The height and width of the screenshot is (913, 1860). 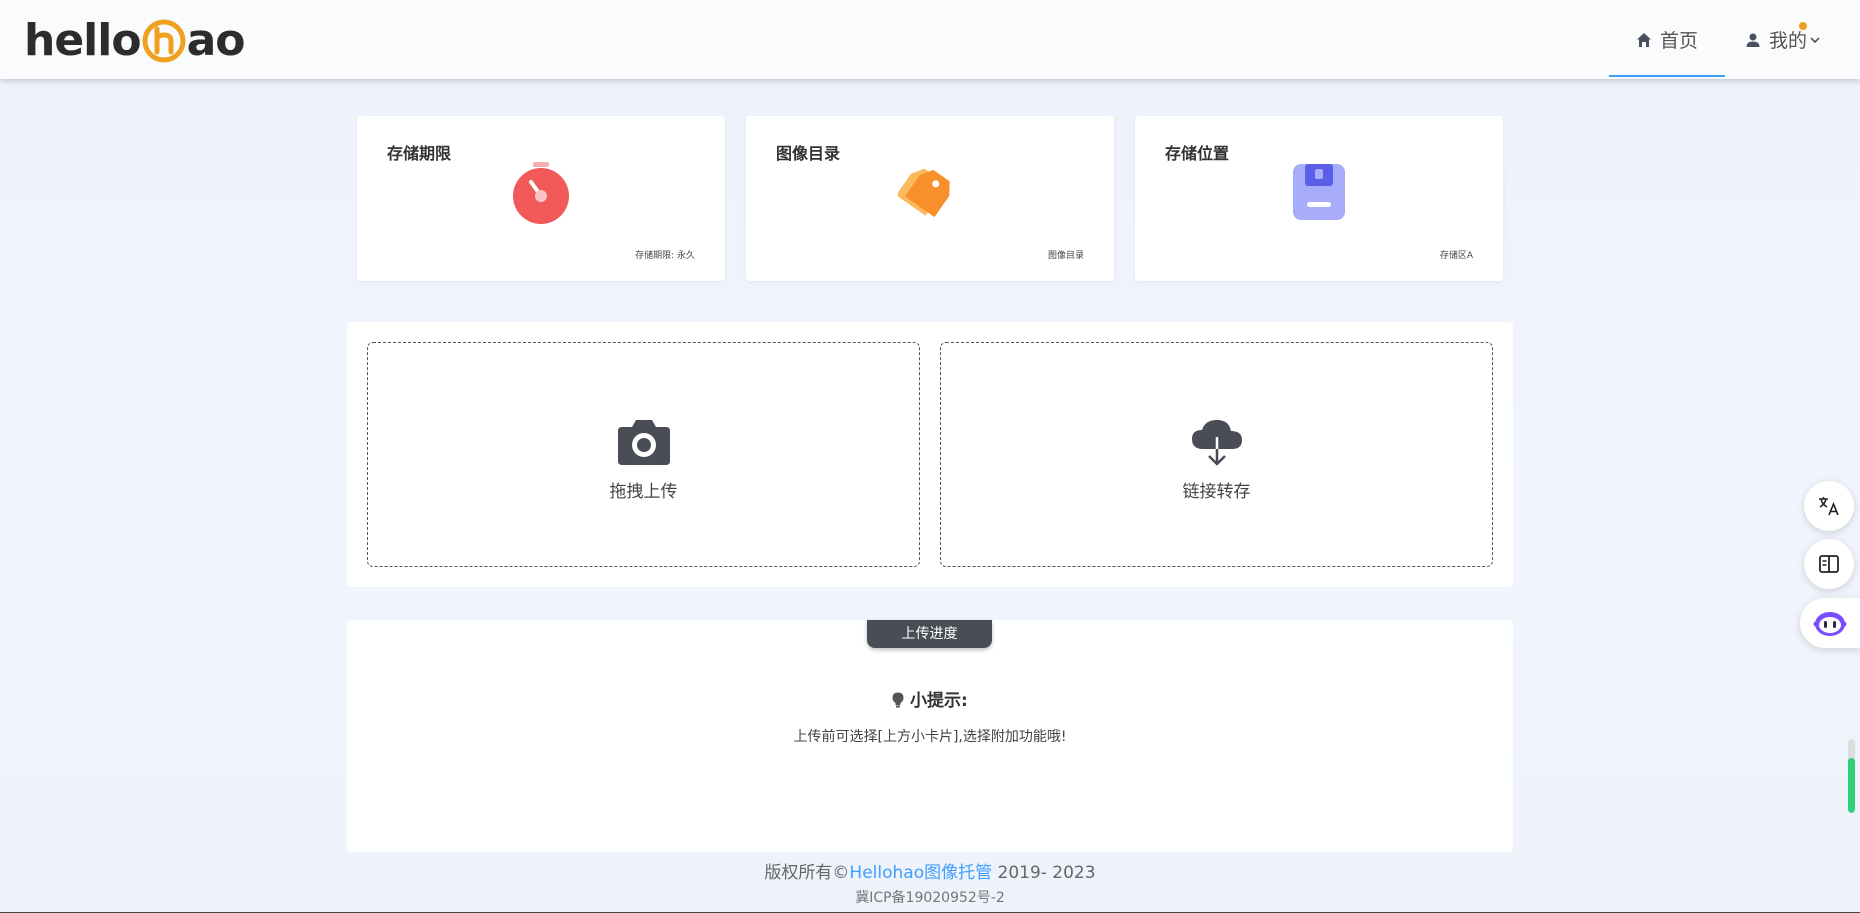 I want to click on logo-h-mark, so click(x=164, y=41).